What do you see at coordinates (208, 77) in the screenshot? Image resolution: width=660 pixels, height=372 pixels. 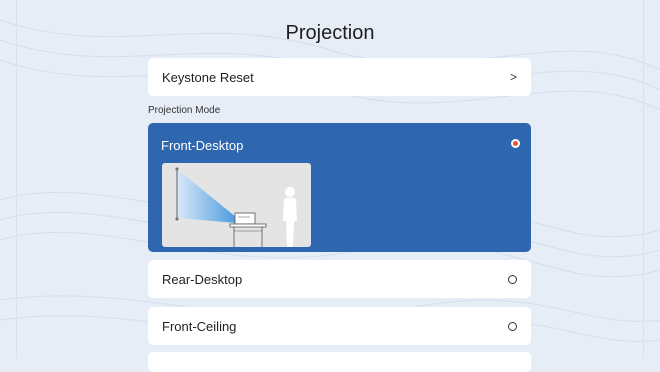 I see `keystone-reset-label: Keystone Reset` at bounding box center [208, 77].